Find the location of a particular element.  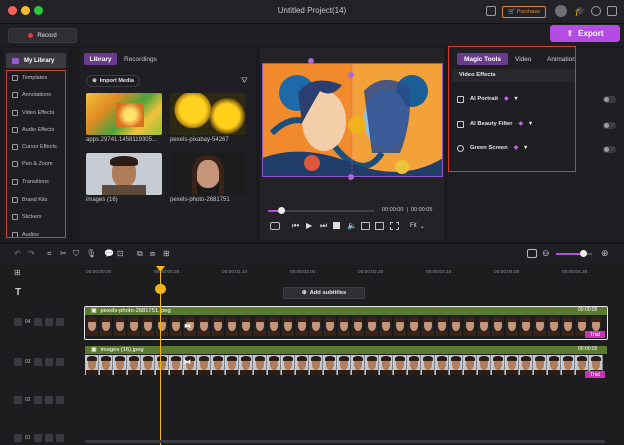

menu-icon is located at coordinates (612, 11).